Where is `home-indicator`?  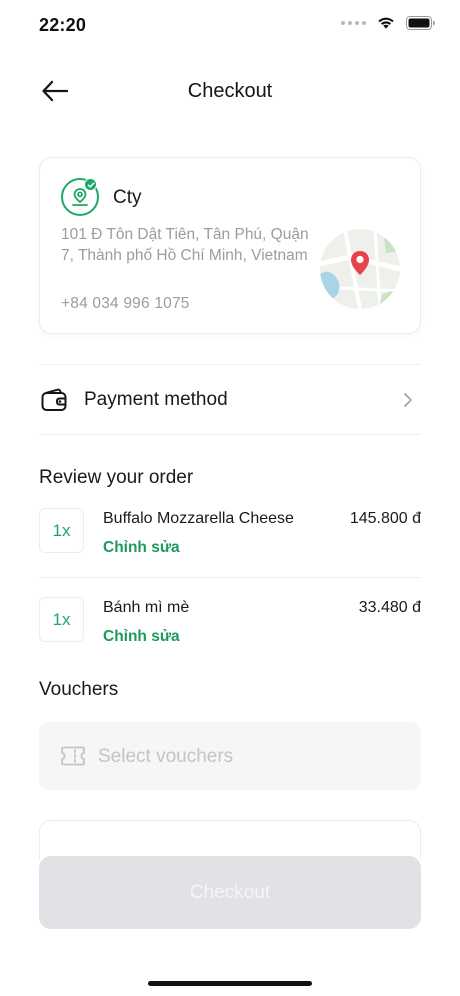 home-indicator is located at coordinates (230, 983).